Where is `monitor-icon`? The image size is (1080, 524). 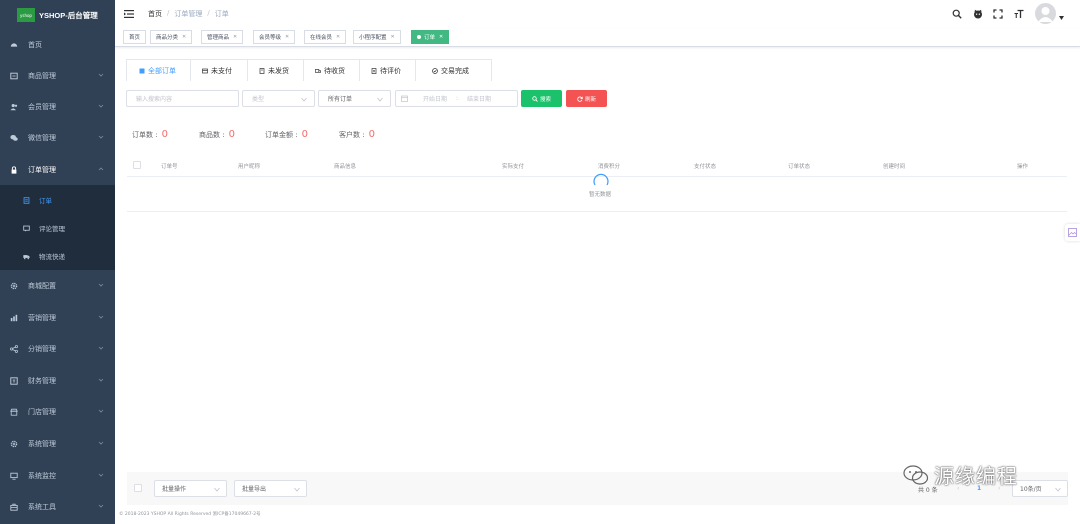 monitor-icon is located at coordinates (14, 476).